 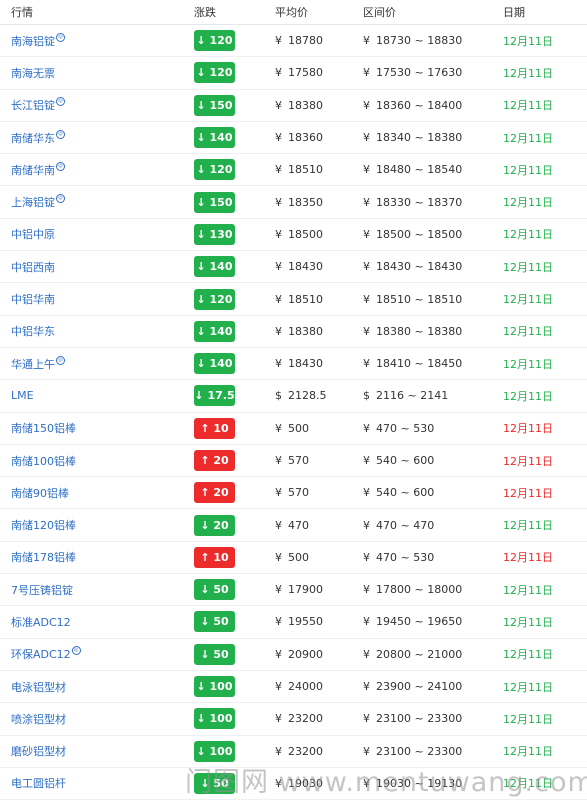 I want to click on market-name-link: 南海无票, so click(x=33, y=73).